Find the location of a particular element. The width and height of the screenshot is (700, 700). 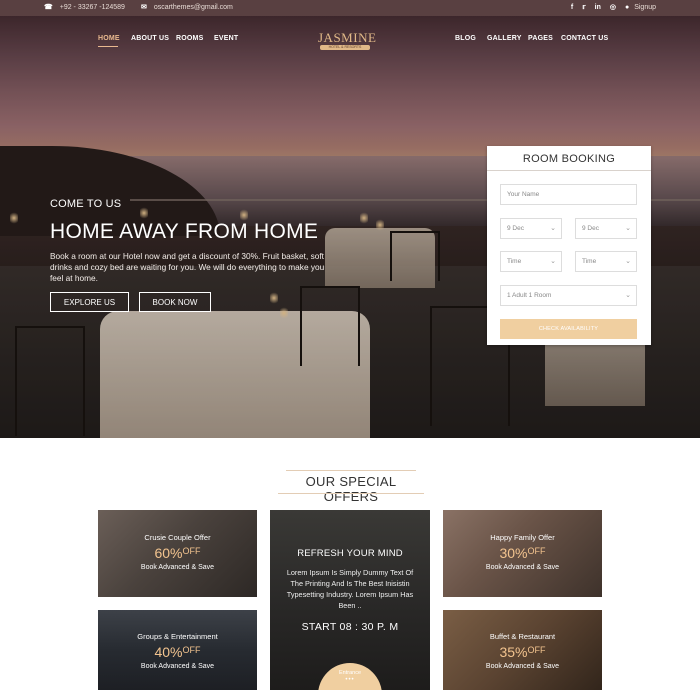

booking-title: ROOM BOOKING is located at coordinates (569, 159).